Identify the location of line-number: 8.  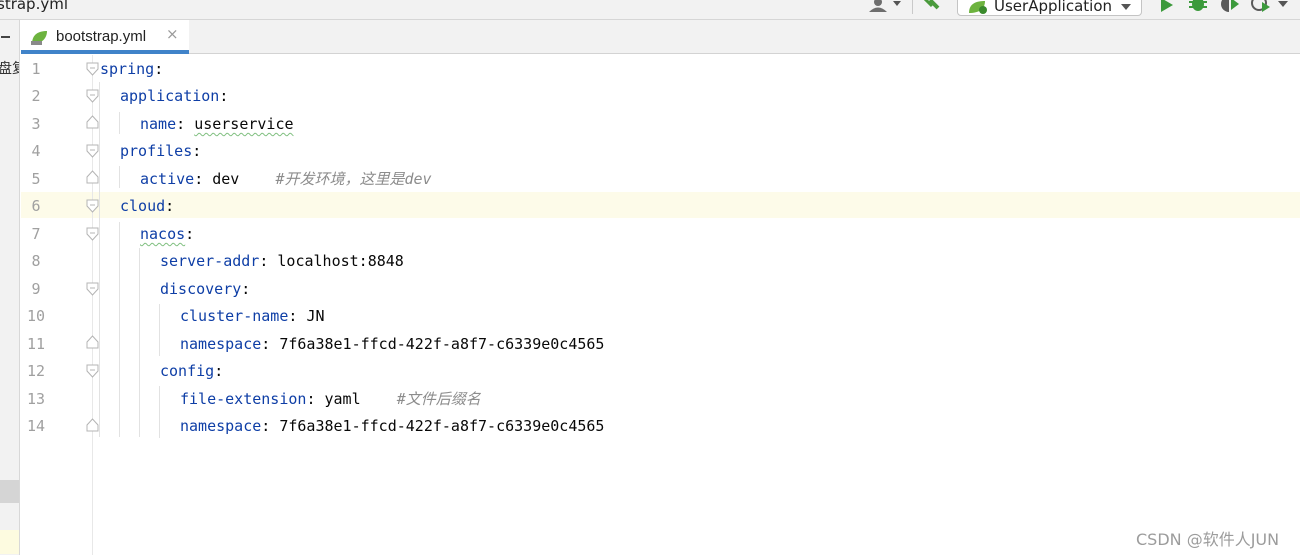
(36, 261).